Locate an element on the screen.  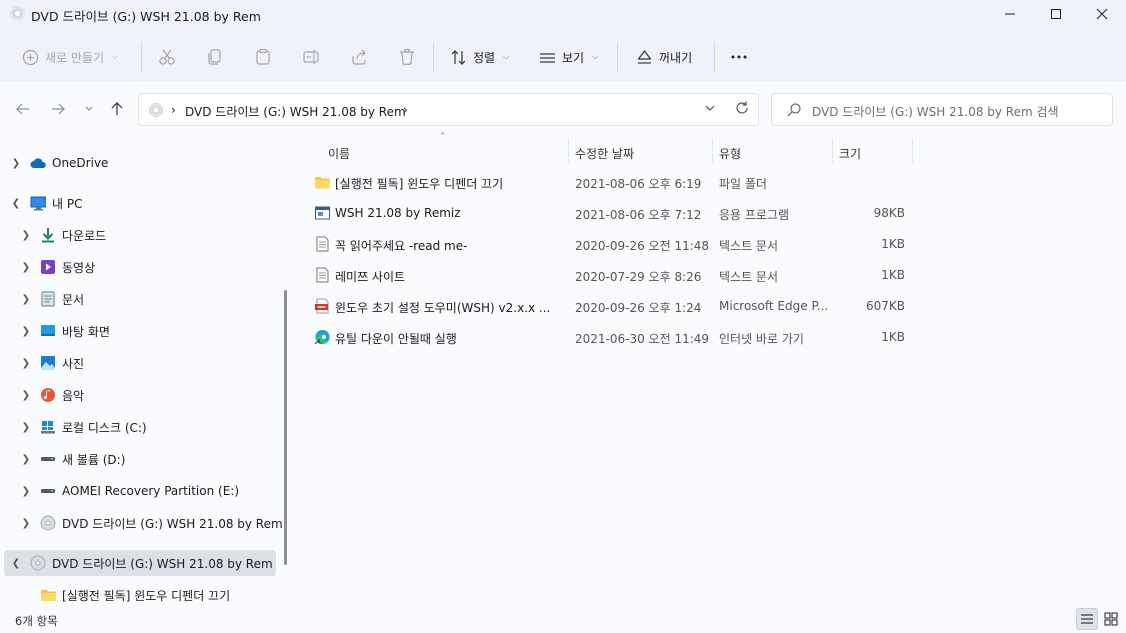
breadcrumb-item: DVD 드라이브 (G:) WSH 21.08 by Rem is located at coordinates (295, 111).